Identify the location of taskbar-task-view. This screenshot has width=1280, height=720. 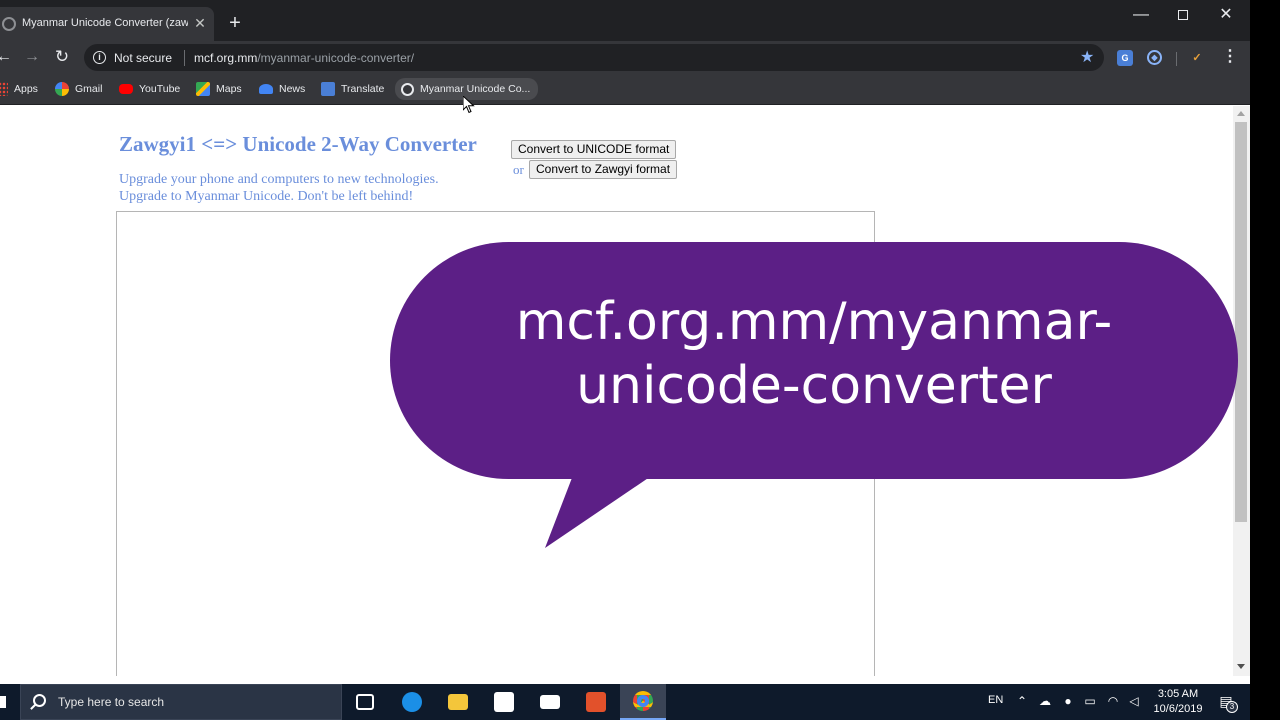
(365, 702).